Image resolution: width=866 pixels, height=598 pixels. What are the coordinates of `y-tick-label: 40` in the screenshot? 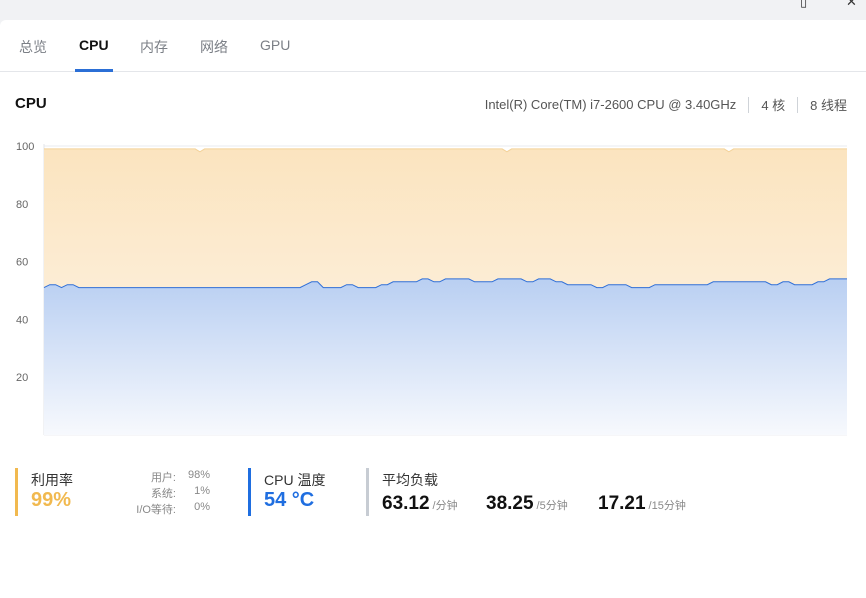 It's located at (22, 320).